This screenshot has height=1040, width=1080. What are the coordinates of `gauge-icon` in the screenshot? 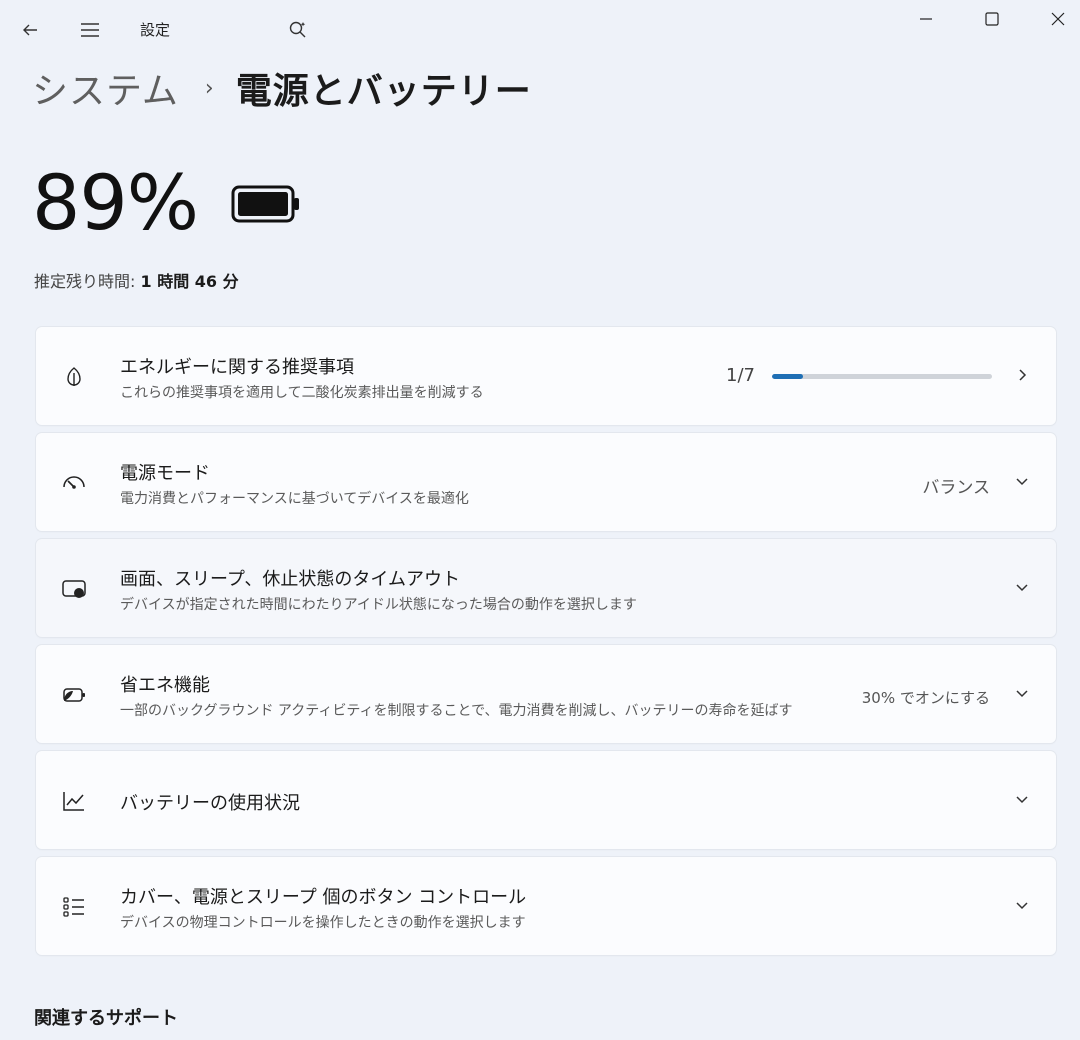 It's located at (74, 483).